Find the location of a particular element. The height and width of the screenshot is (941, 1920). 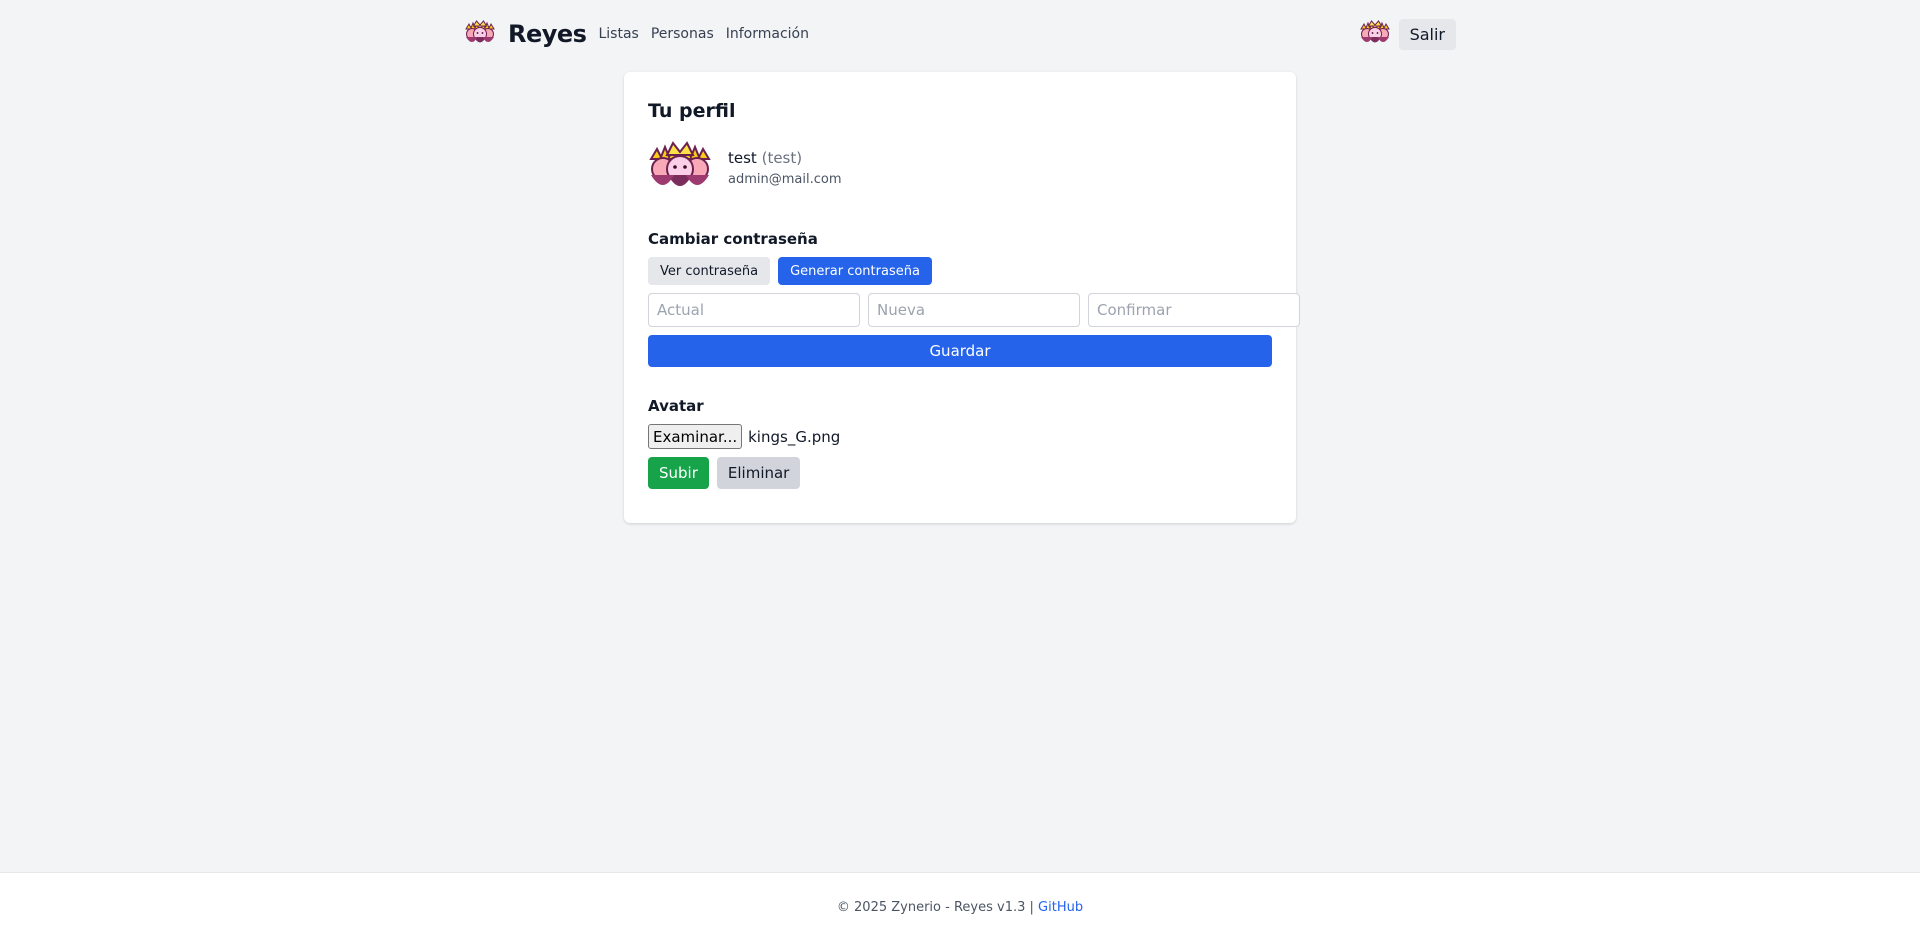

profile-avatar-icon is located at coordinates (680, 163).